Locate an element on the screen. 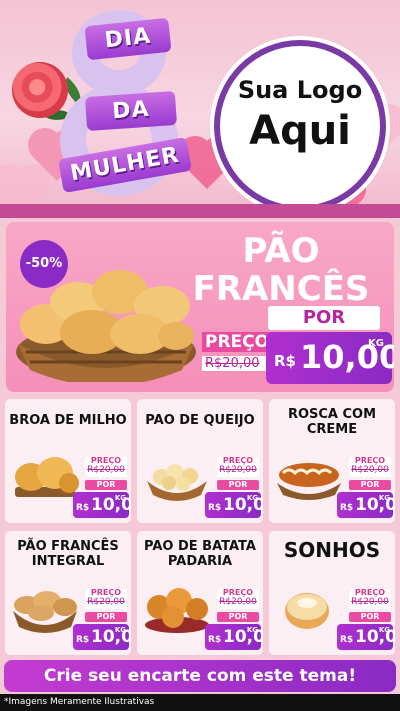 The width and height of the screenshot is (400, 711). cream-bread-image is located at coordinates (309, 481).